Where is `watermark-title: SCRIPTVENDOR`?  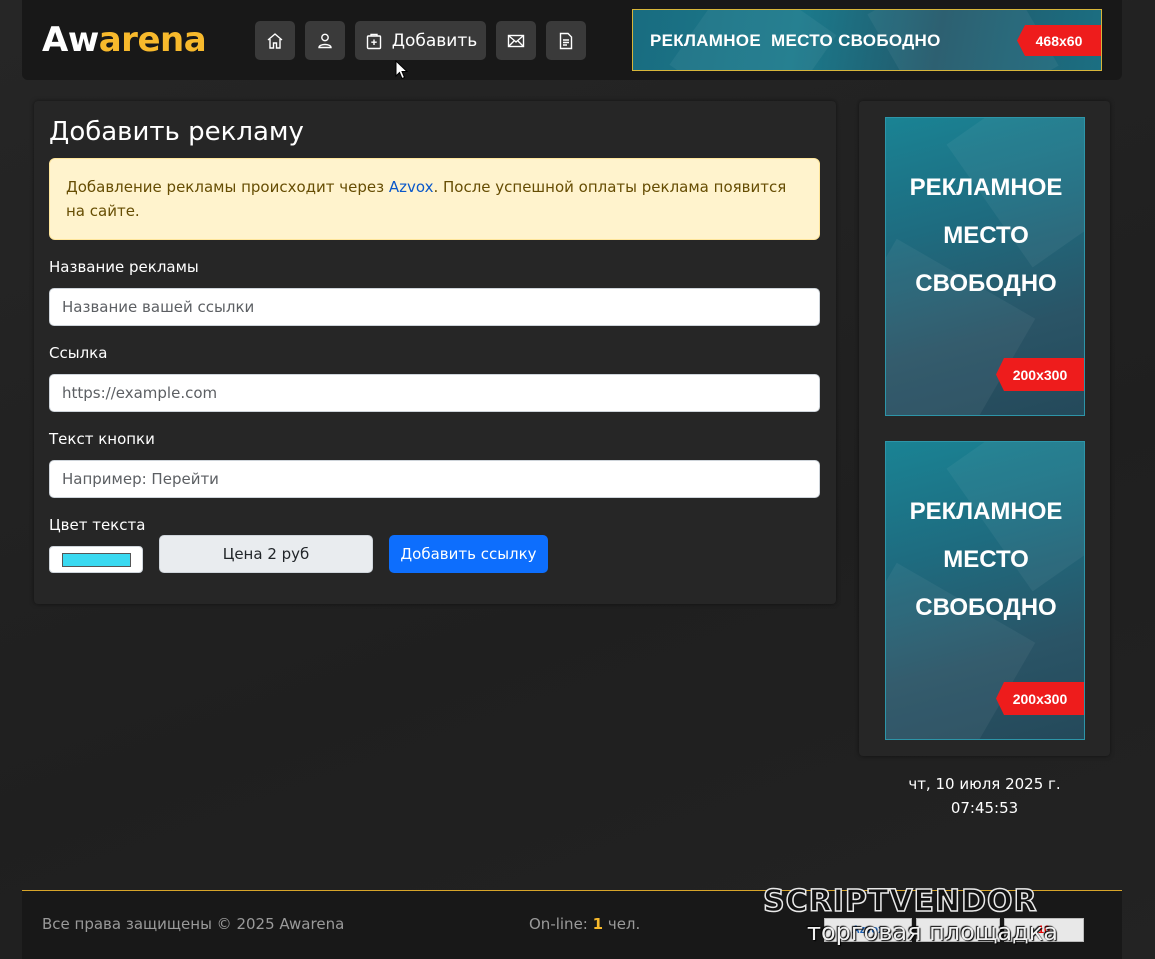
watermark-title: SCRIPTVENDOR is located at coordinates (900, 901).